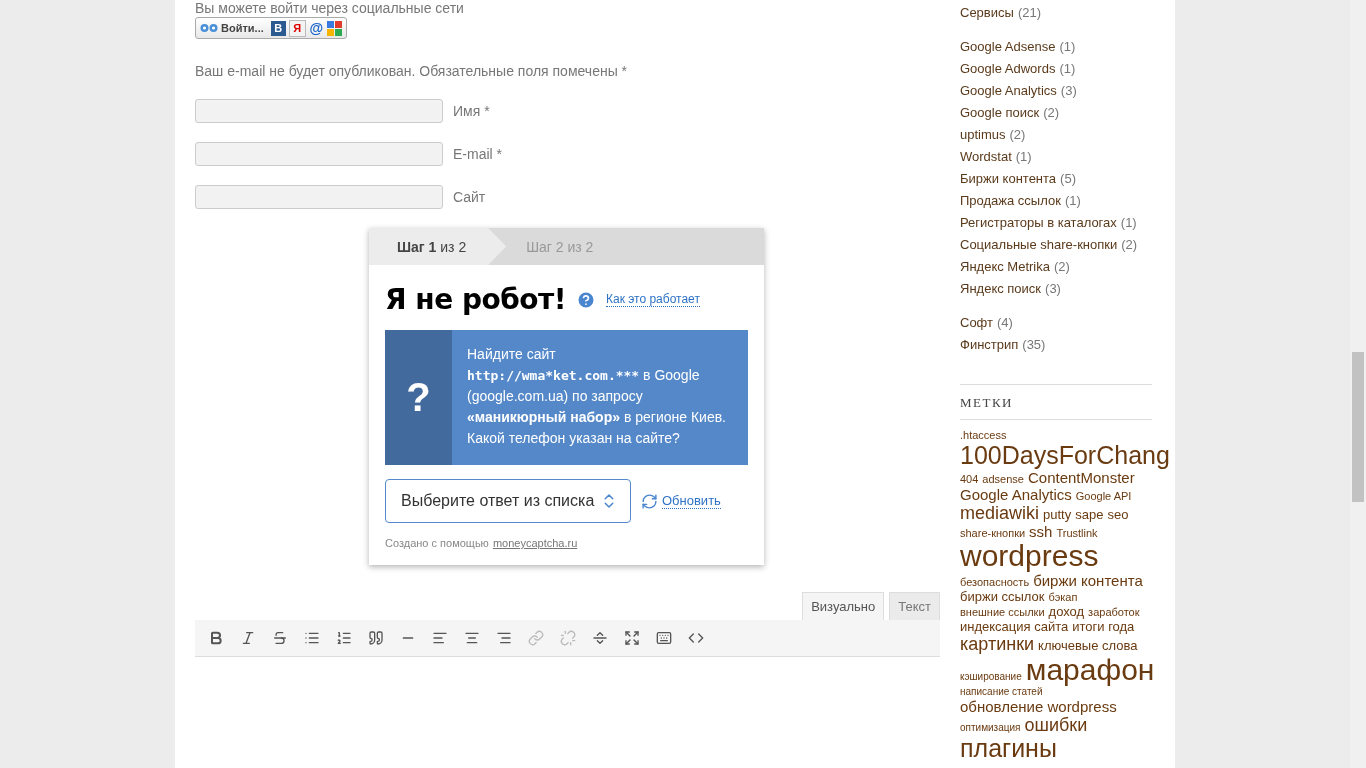 This screenshot has width=1366, height=768. What do you see at coordinates (987, 403) in the screenshot?
I see `tags-heading: МЕТКИ` at bounding box center [987, 403].